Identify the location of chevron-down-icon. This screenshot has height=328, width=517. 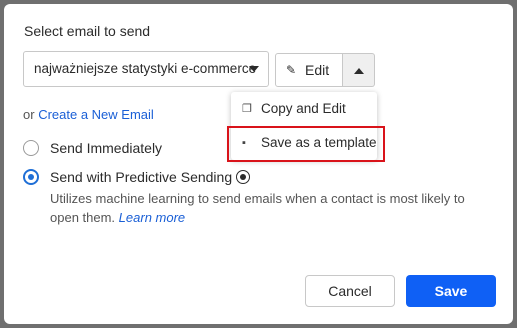
(254, 69).